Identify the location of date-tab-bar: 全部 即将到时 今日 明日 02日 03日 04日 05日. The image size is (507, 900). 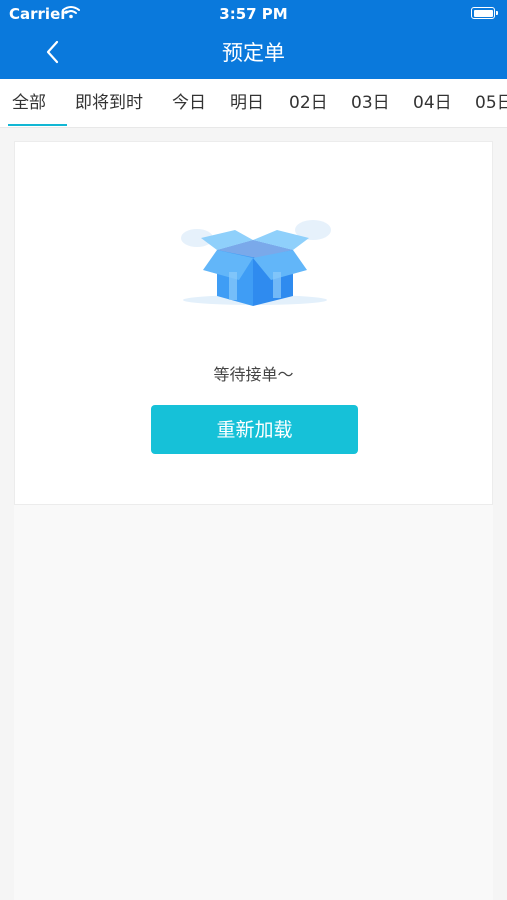
(253, 103).